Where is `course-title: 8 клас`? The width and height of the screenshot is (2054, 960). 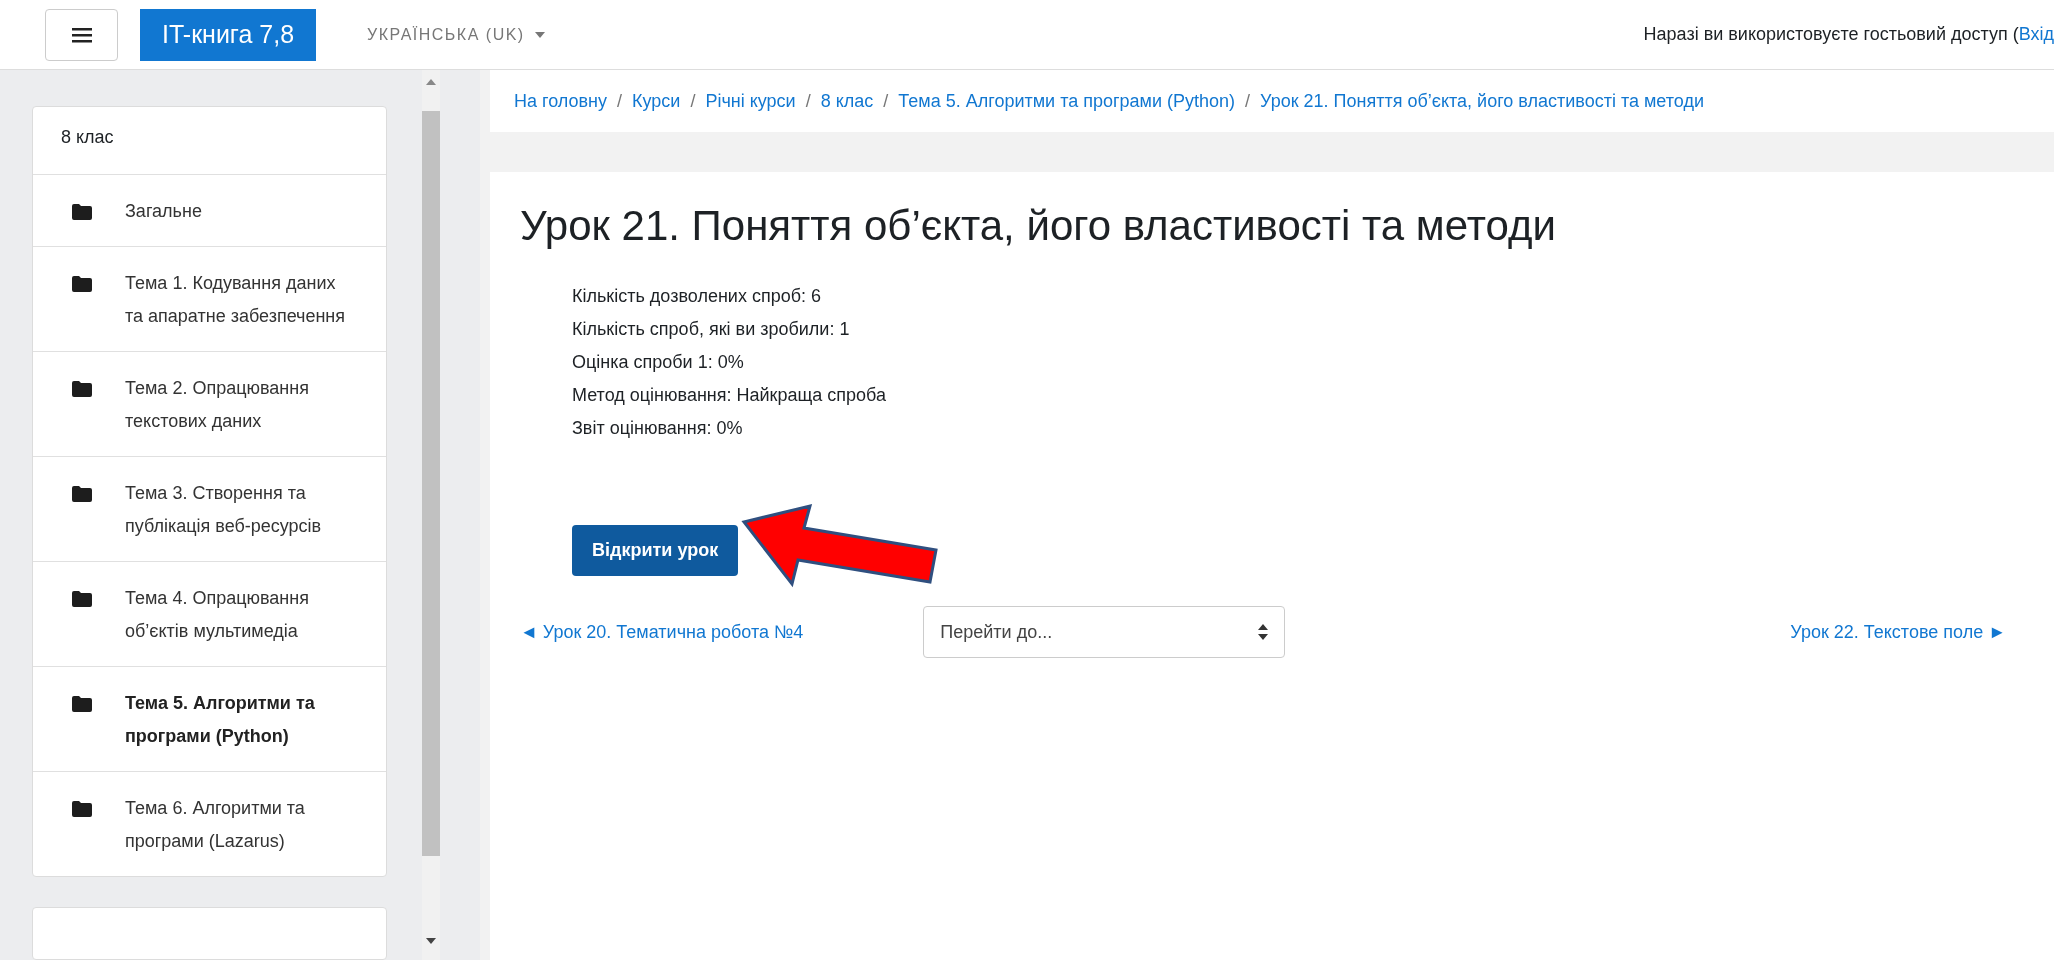
course-title: 8 клас is located at coordinates (209, 141).